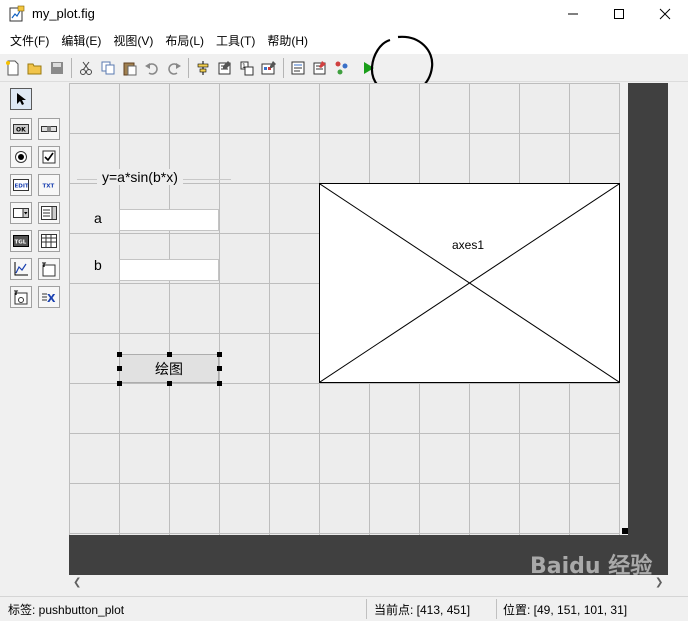  I want to click on select-tool, so click(21, 99).